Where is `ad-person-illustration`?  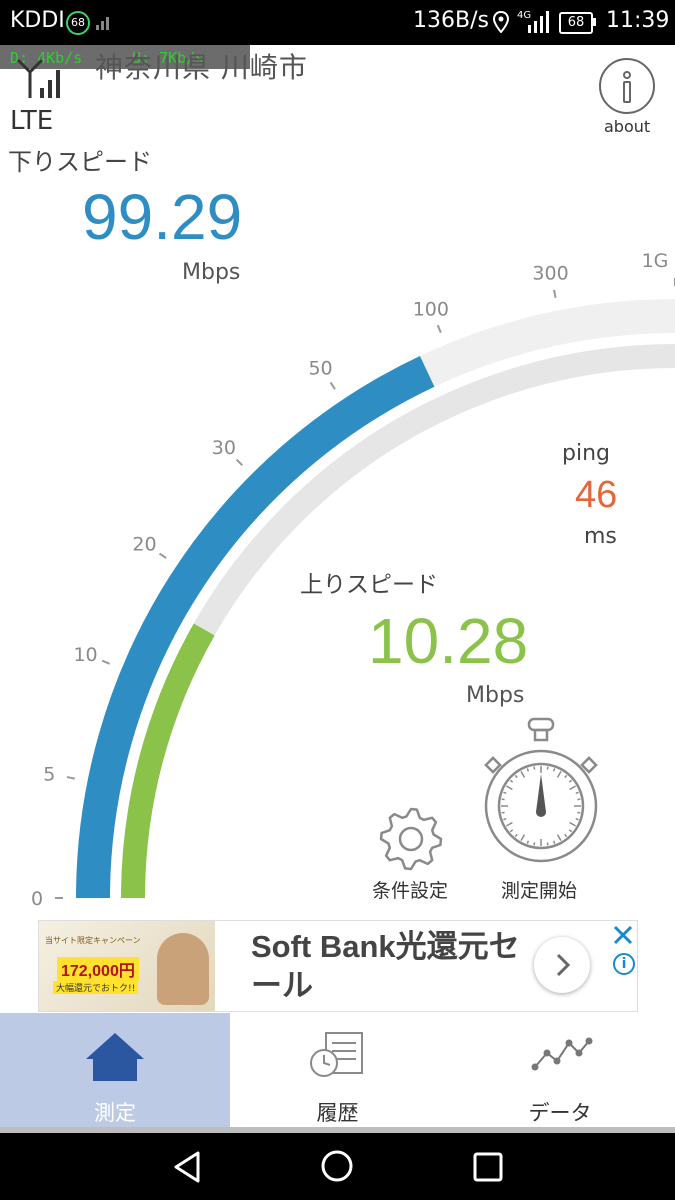 ad-person-illustration is located at coordinates (183, 969).